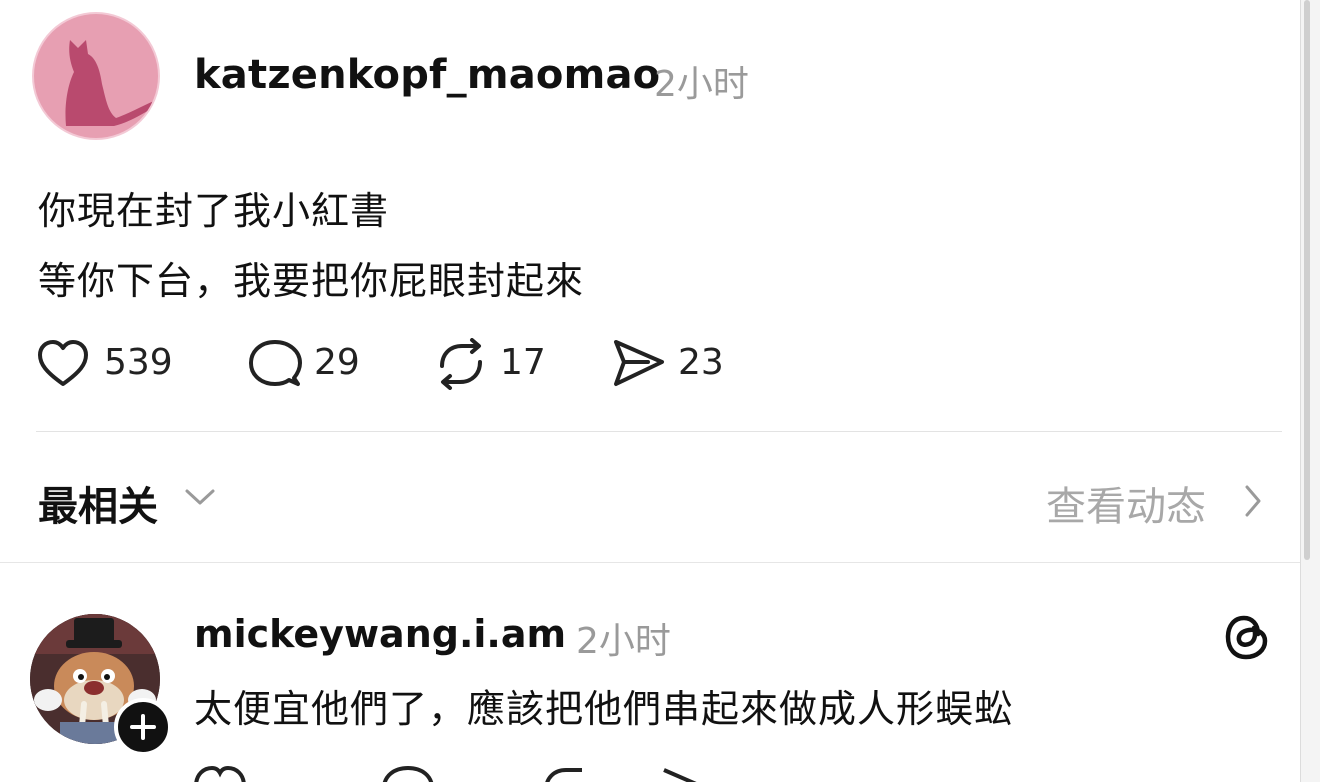  I want to click on reply-action-row, so click(500, 773).